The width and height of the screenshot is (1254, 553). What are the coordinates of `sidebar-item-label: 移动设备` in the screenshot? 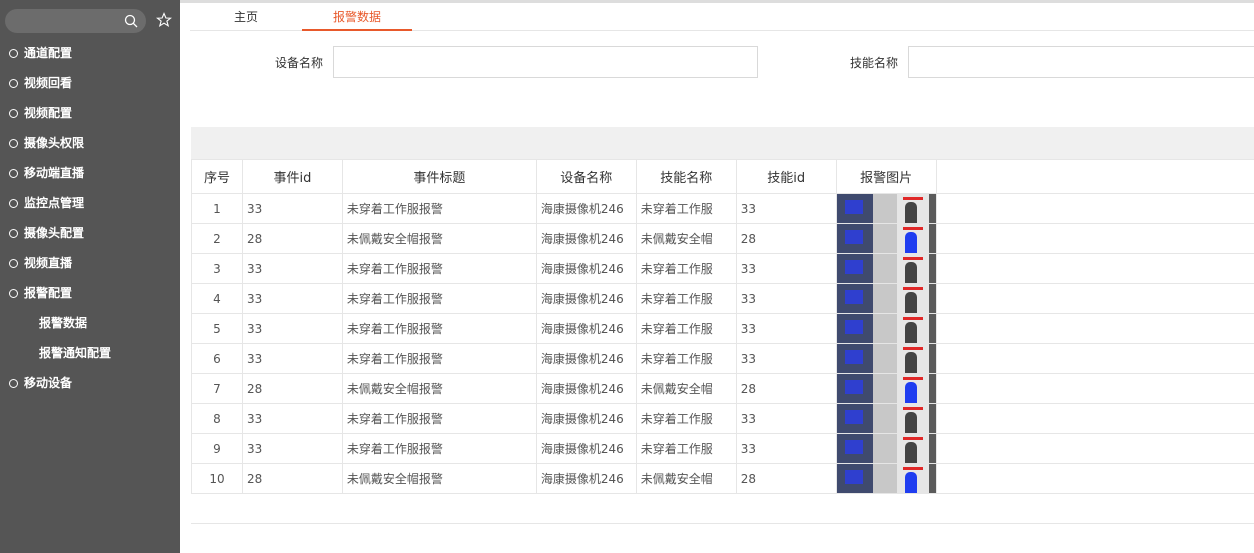 It's located at (48, 383).